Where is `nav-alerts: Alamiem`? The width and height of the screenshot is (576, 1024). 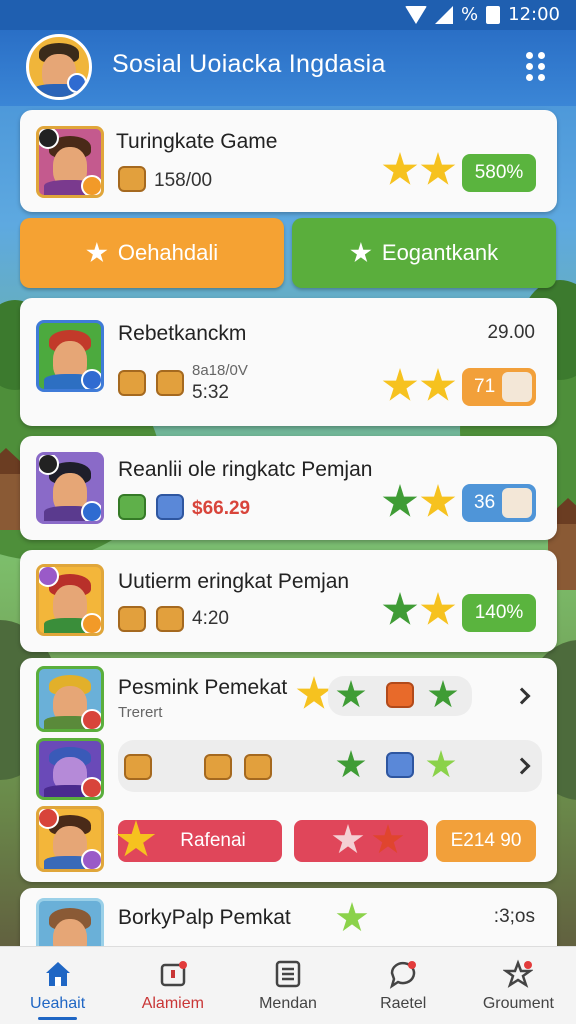 nav-alerts: Alamiem is located at coordinates (172, 985).